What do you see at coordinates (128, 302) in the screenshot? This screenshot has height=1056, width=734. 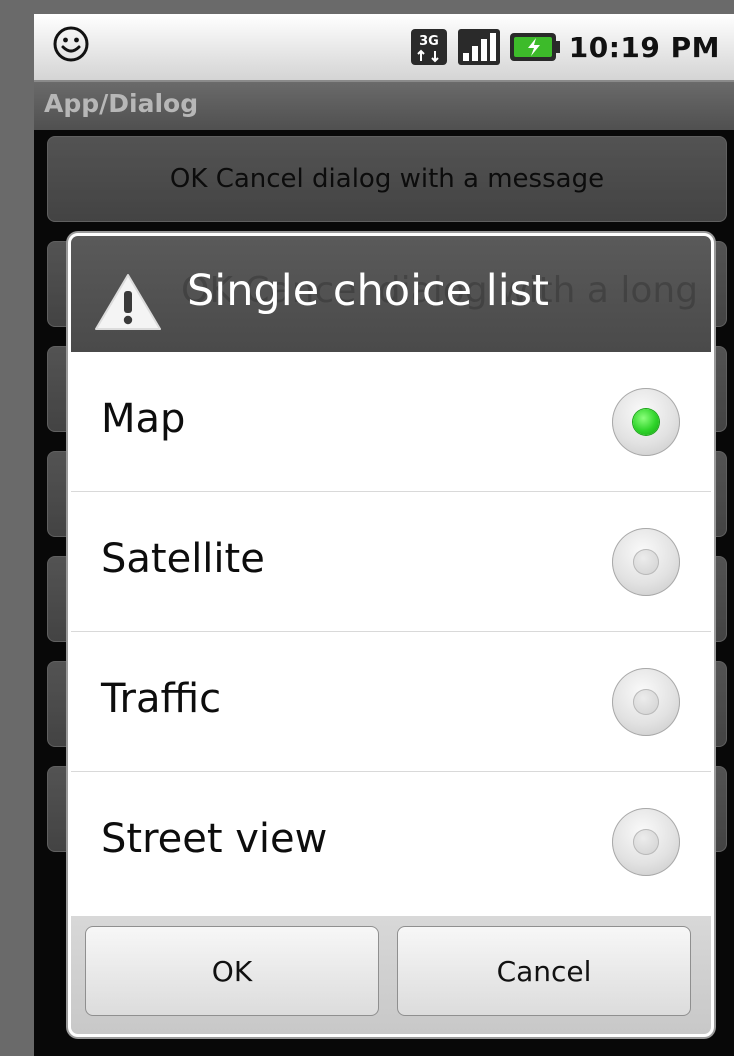 I see `warning-icon` at bounding box center [128, 302].